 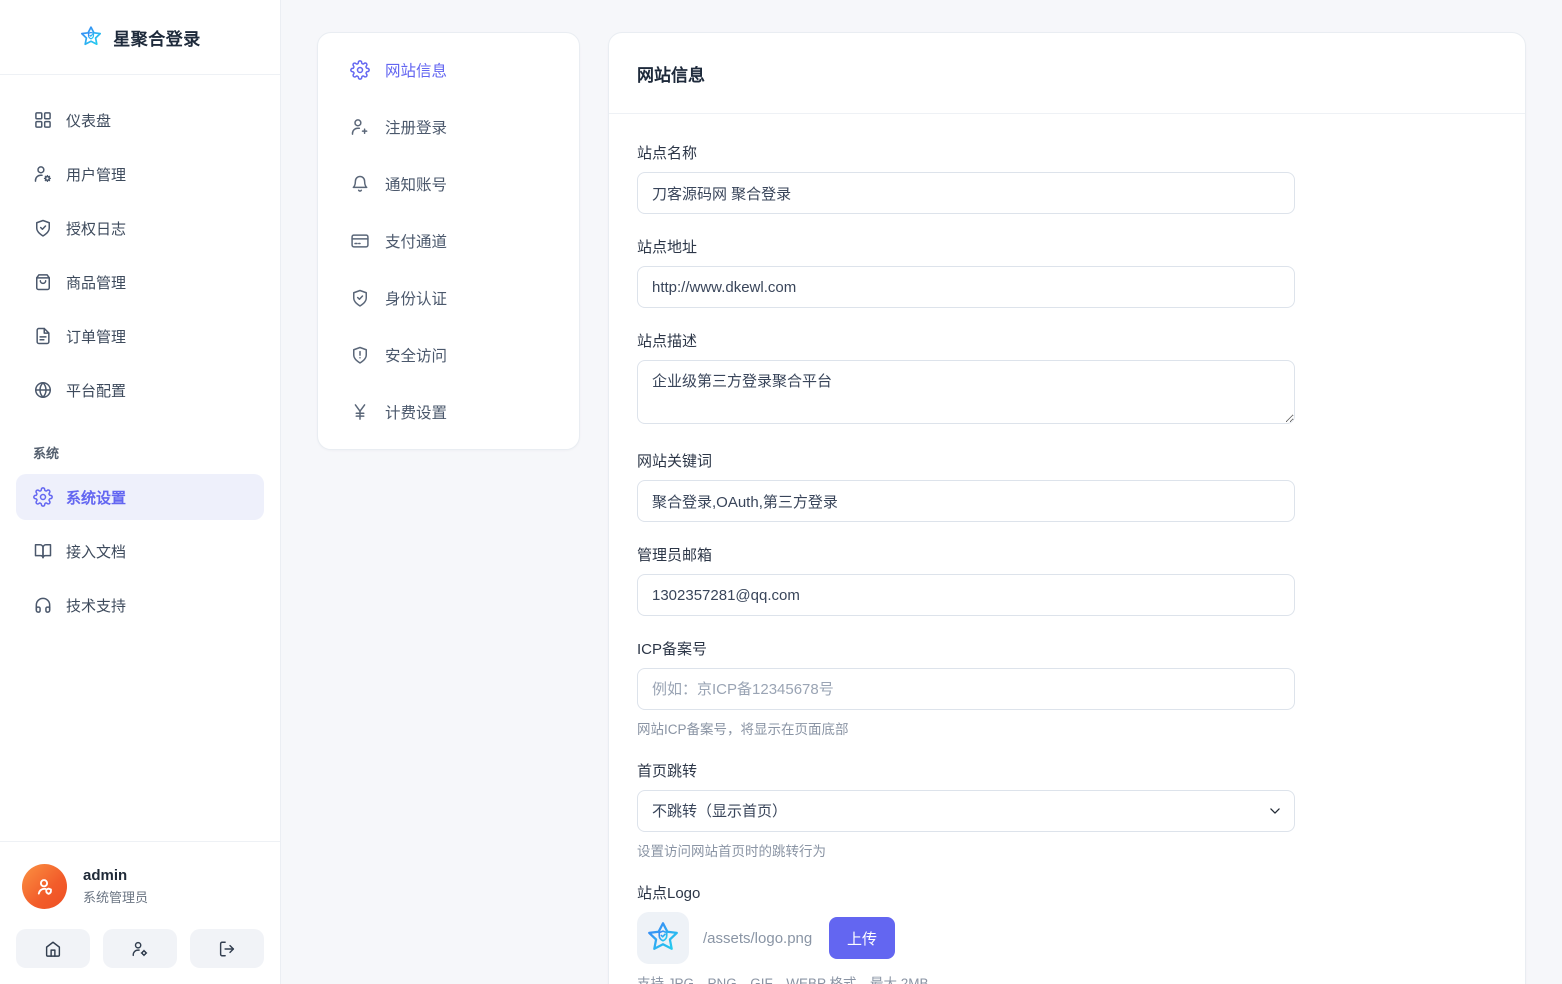 What do you see at coordinates (140, 282) in the screenshot?
I see `sidebar-item-products: 商品管理` at bounding box center [140, 282].